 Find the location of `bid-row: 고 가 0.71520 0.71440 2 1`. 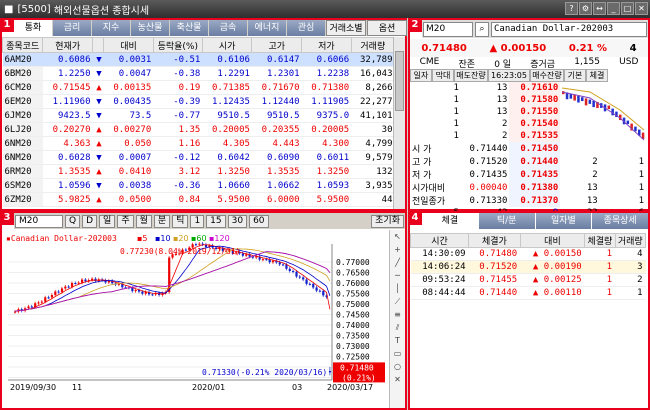

bid-row: 고 가 0.71520 0.71440 2 1 is located at coordinates (528, 161).